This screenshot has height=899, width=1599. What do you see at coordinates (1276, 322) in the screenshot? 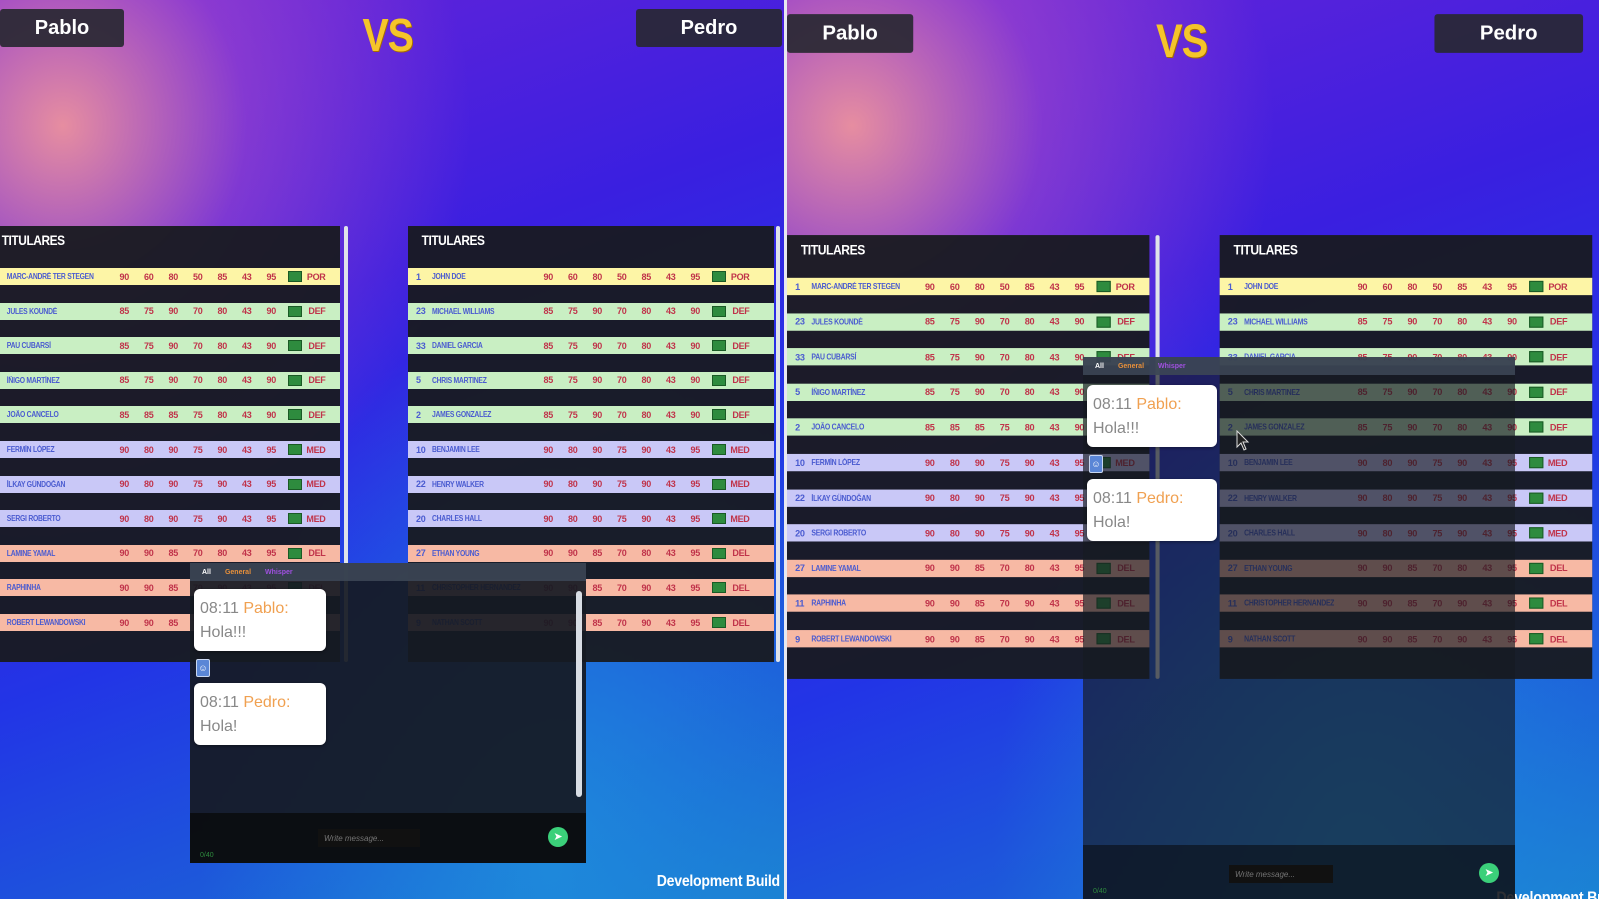
I see `player-name: MICHAEL WILLIAMS` at bounding box center [1276, 322].